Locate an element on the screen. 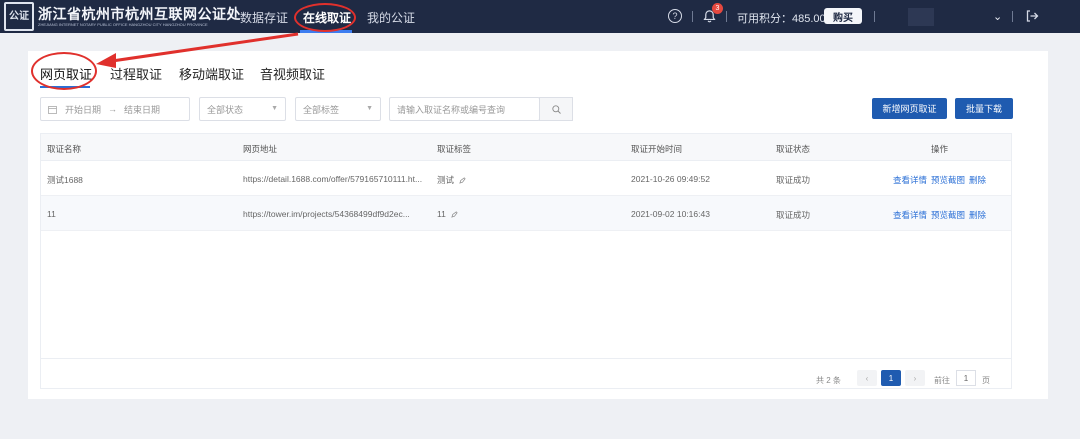 This screenshot has width=1080, height=439. search-icon is located at coordinates (556, 109).